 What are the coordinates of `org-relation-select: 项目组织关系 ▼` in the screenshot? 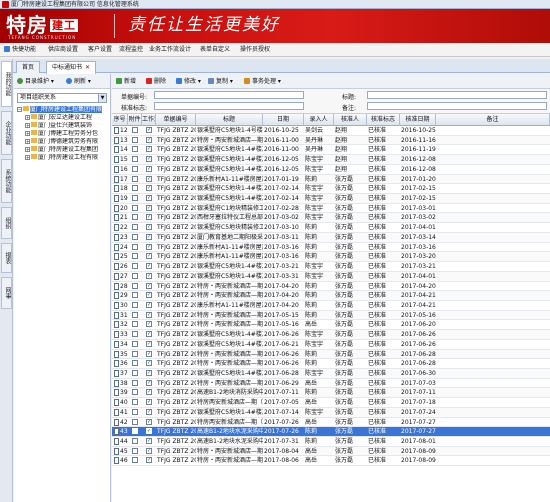 It's located at (62, 98).